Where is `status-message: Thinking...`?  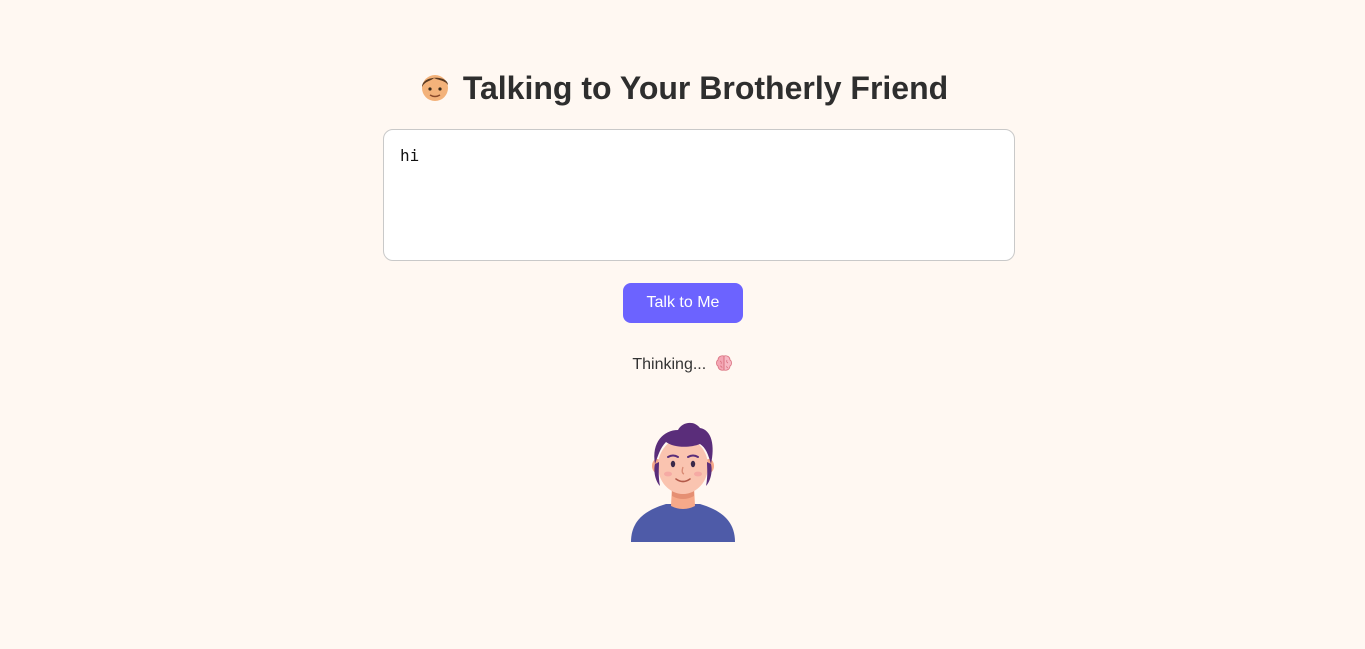 status-message: Thinking... is located at coordinates (682, 366).